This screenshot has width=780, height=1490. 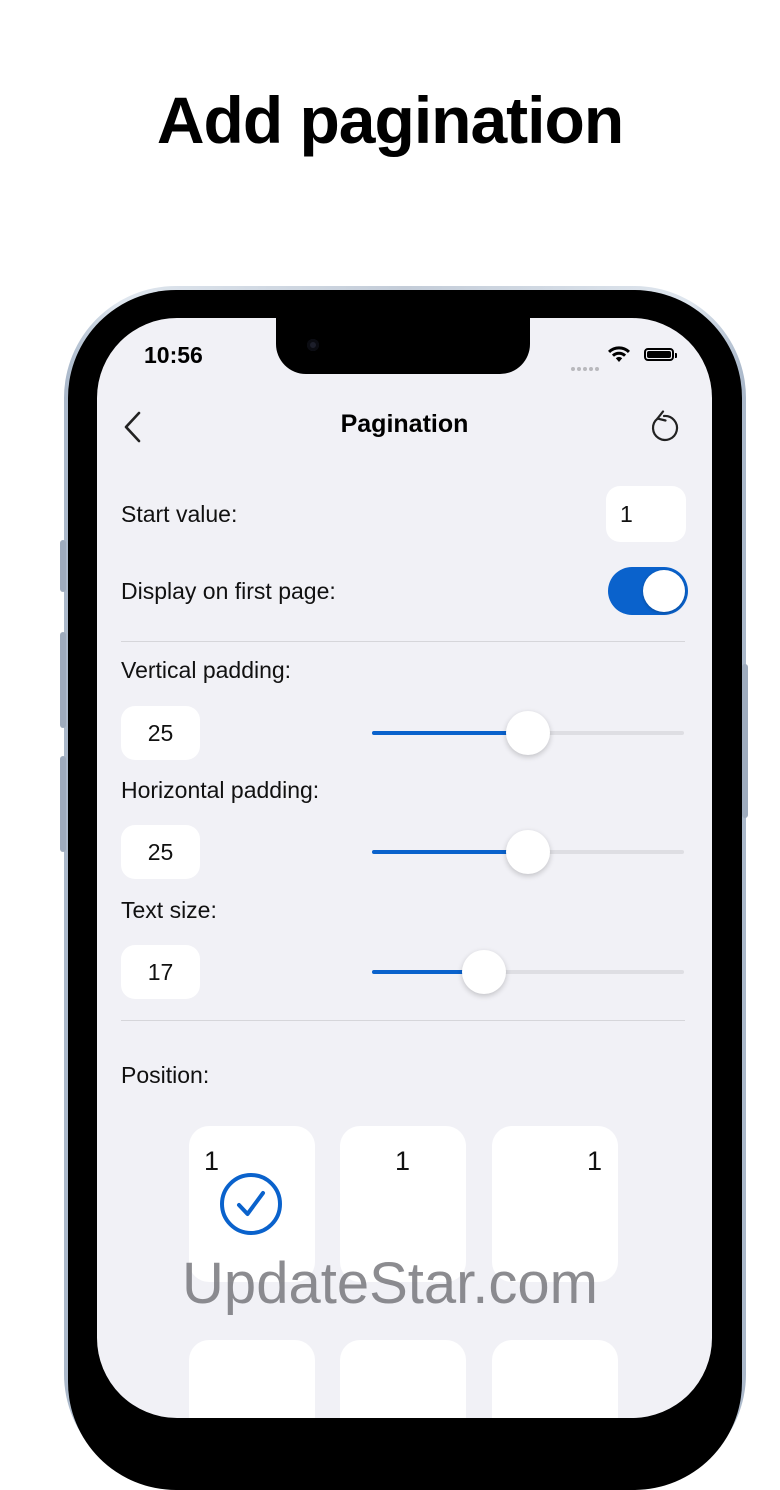 I want to click on position-option-bottom-left, so click(x=252, y=1379).